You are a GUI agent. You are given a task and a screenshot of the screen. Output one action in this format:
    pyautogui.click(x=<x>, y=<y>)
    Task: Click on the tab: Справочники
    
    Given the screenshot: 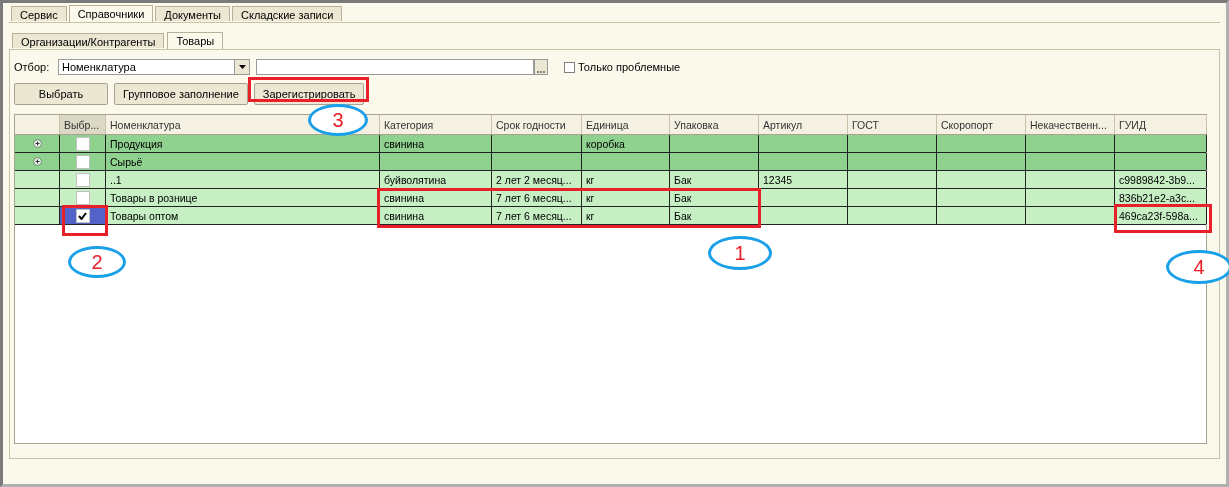 What is the action you would take?
    pyautogui.click(x=111, y=13)
    